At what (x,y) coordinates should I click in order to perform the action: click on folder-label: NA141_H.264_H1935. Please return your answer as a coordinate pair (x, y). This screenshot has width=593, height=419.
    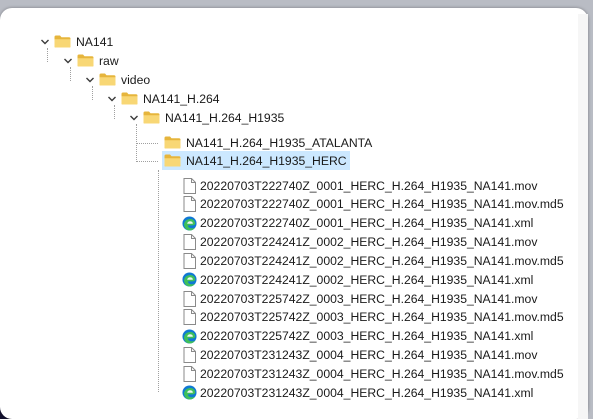
    Looking at the image, I should click on (225, 117).